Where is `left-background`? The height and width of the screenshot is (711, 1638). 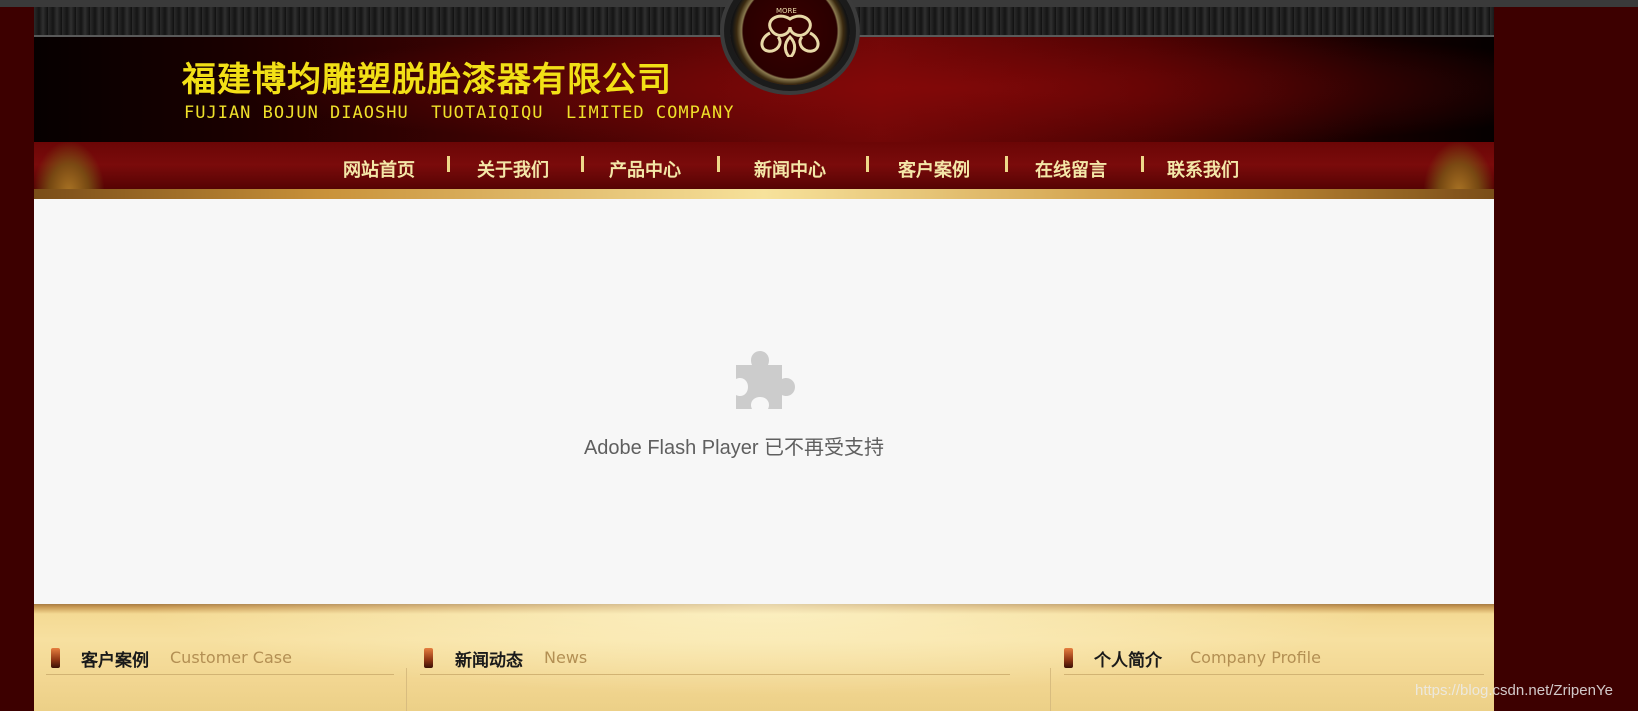
left-background is located at coordinates (17, 359).